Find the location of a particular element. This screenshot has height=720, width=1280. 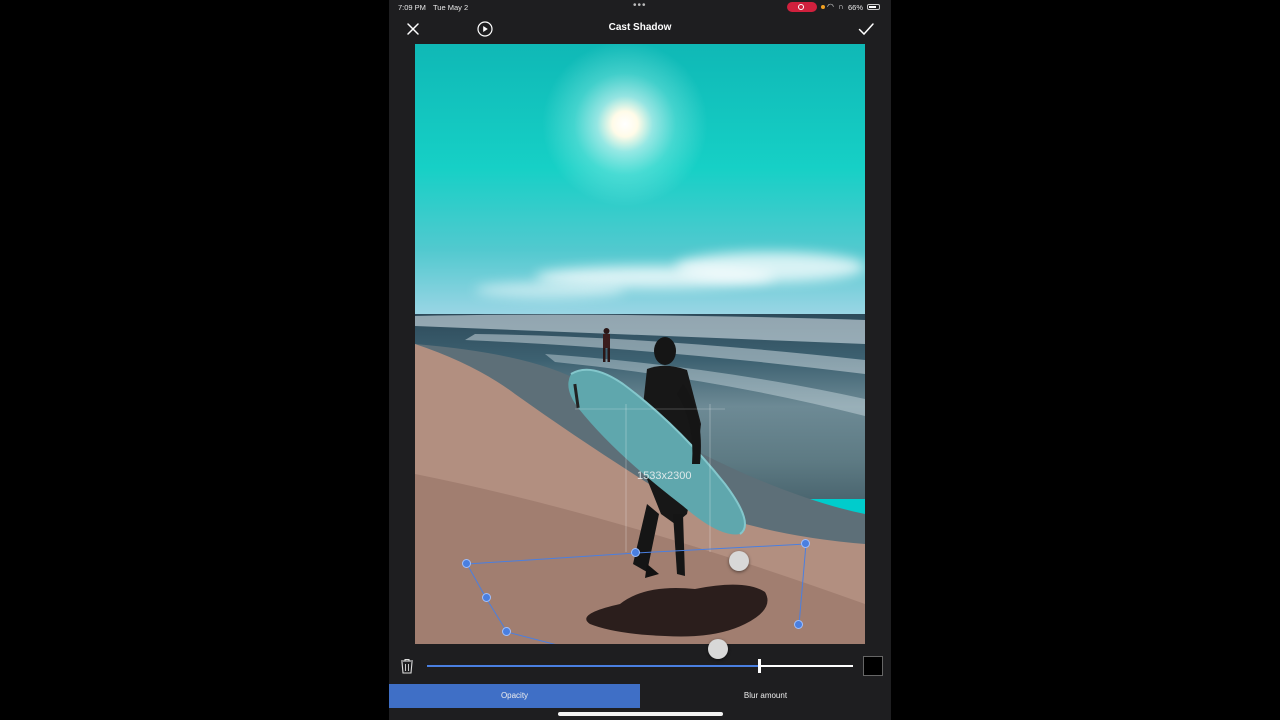

status-bar: 7:09 PM Tue May 2 ••• ◠ ∩ 66% is located at coordinates (640, 7).